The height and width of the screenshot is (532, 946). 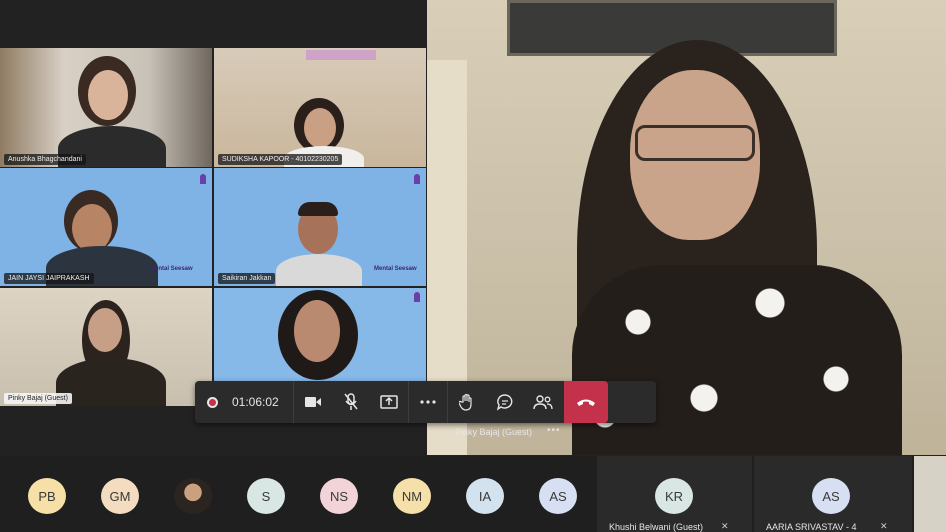 I want to click on participant-name-tag: Saikiran Jakkan, so click(x=247, y=278).